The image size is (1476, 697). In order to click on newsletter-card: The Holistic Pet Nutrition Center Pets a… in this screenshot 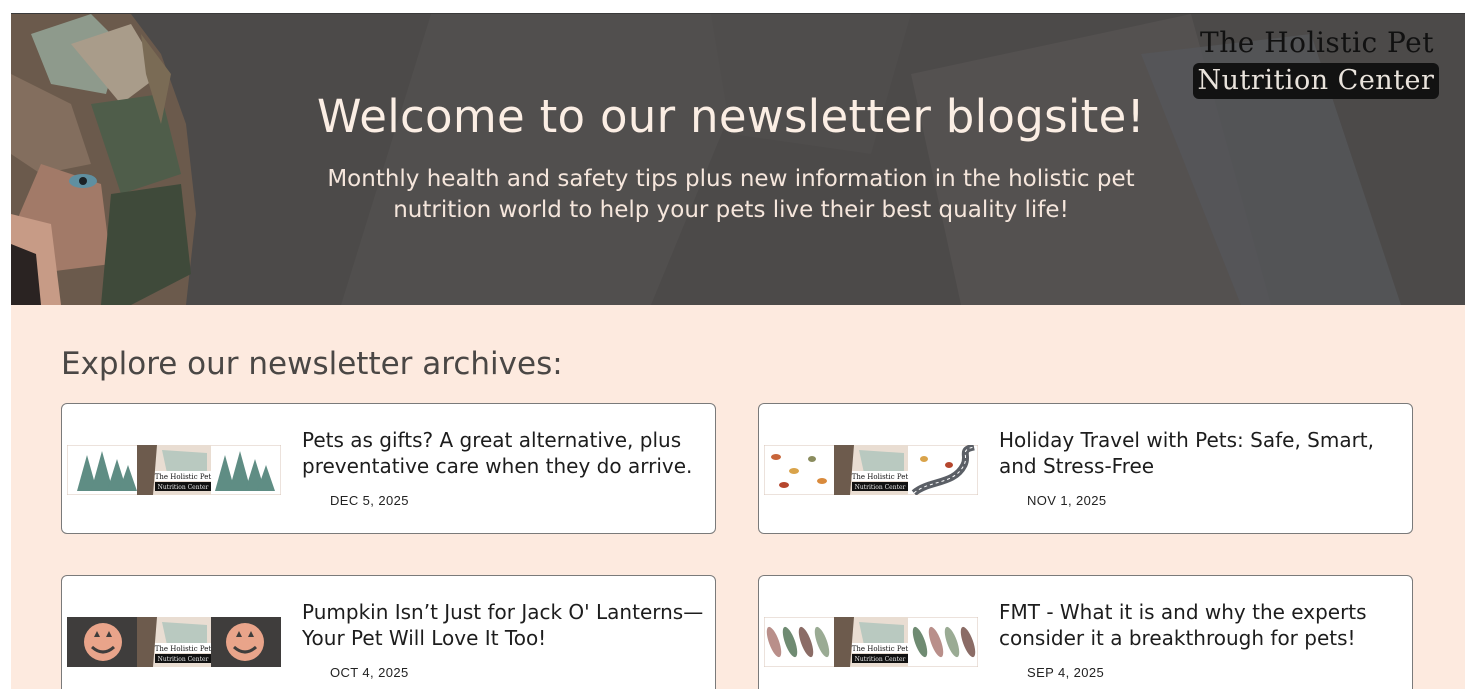, I will do `click(388, 468)`.